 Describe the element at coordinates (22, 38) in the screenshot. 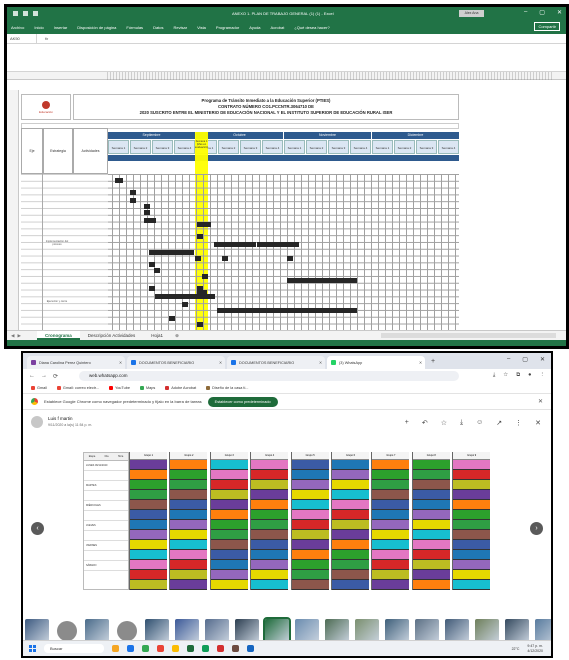

I see `name-box: AK50` at that location.